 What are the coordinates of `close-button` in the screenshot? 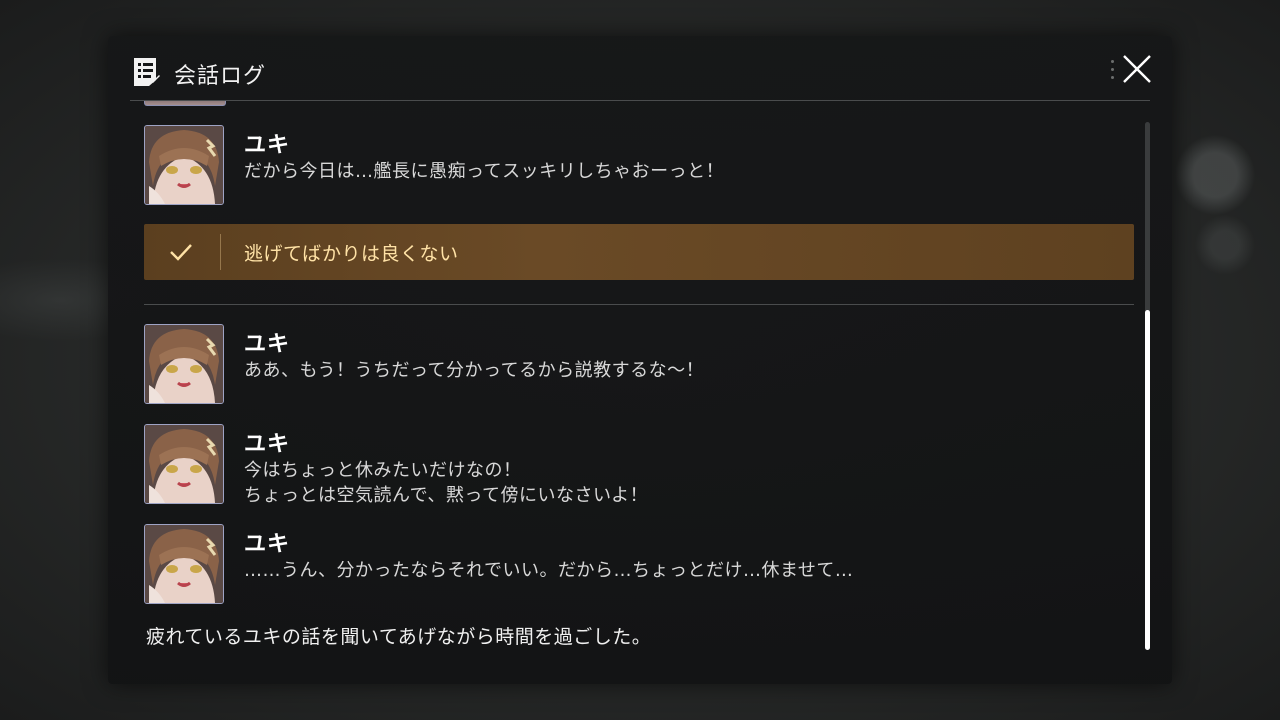 It's located at (1137, 69).